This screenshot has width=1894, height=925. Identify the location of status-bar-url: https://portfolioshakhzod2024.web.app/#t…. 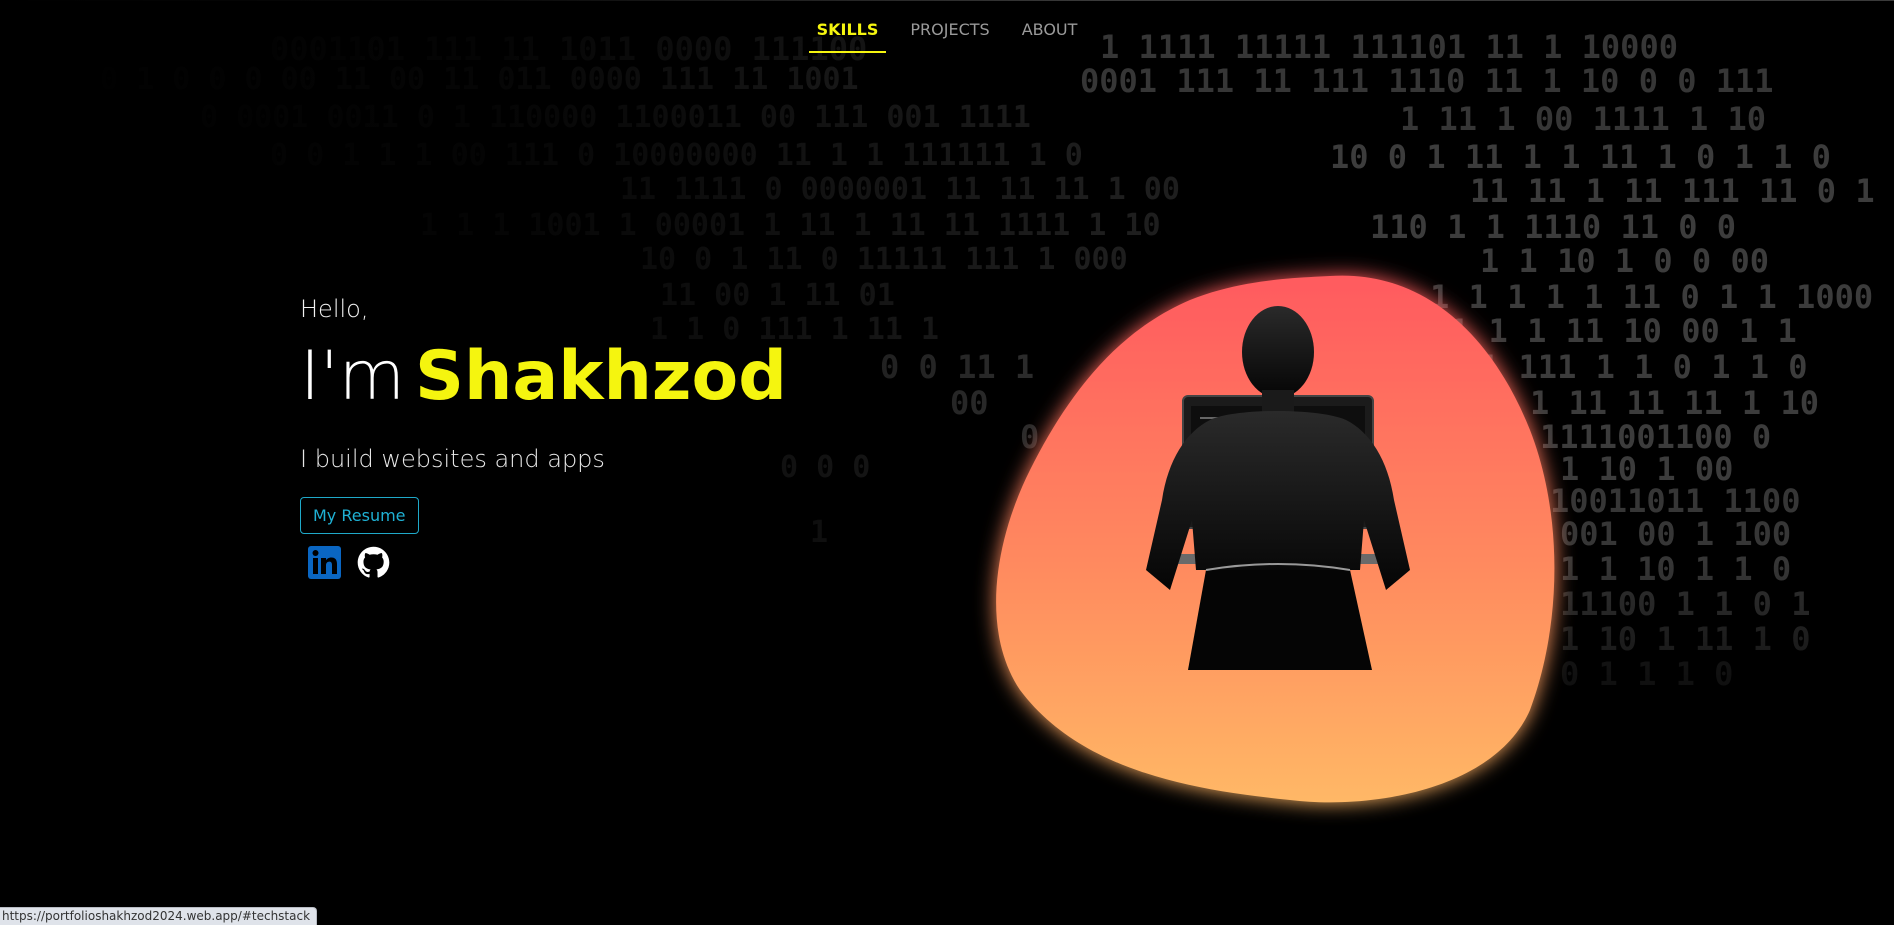
(159, 916).